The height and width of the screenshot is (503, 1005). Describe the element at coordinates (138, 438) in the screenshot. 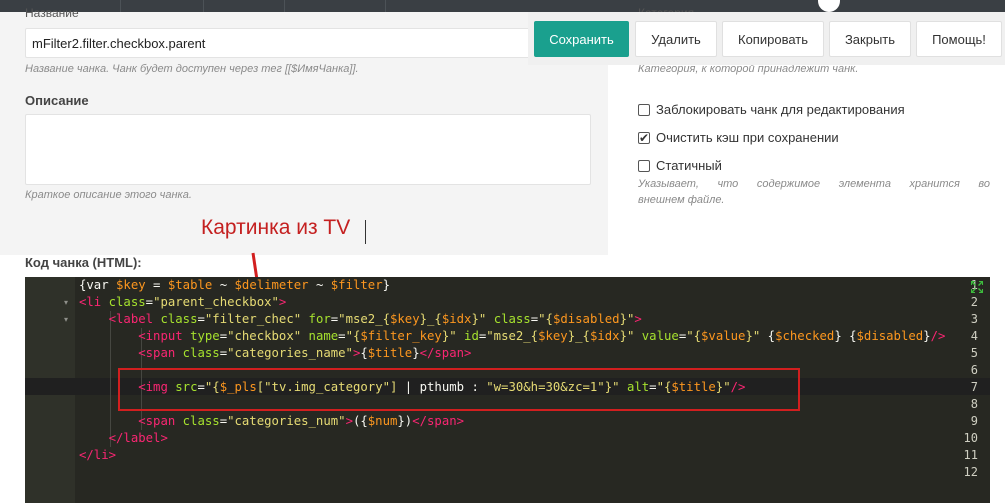

I see `code-token: </label>` at that location.